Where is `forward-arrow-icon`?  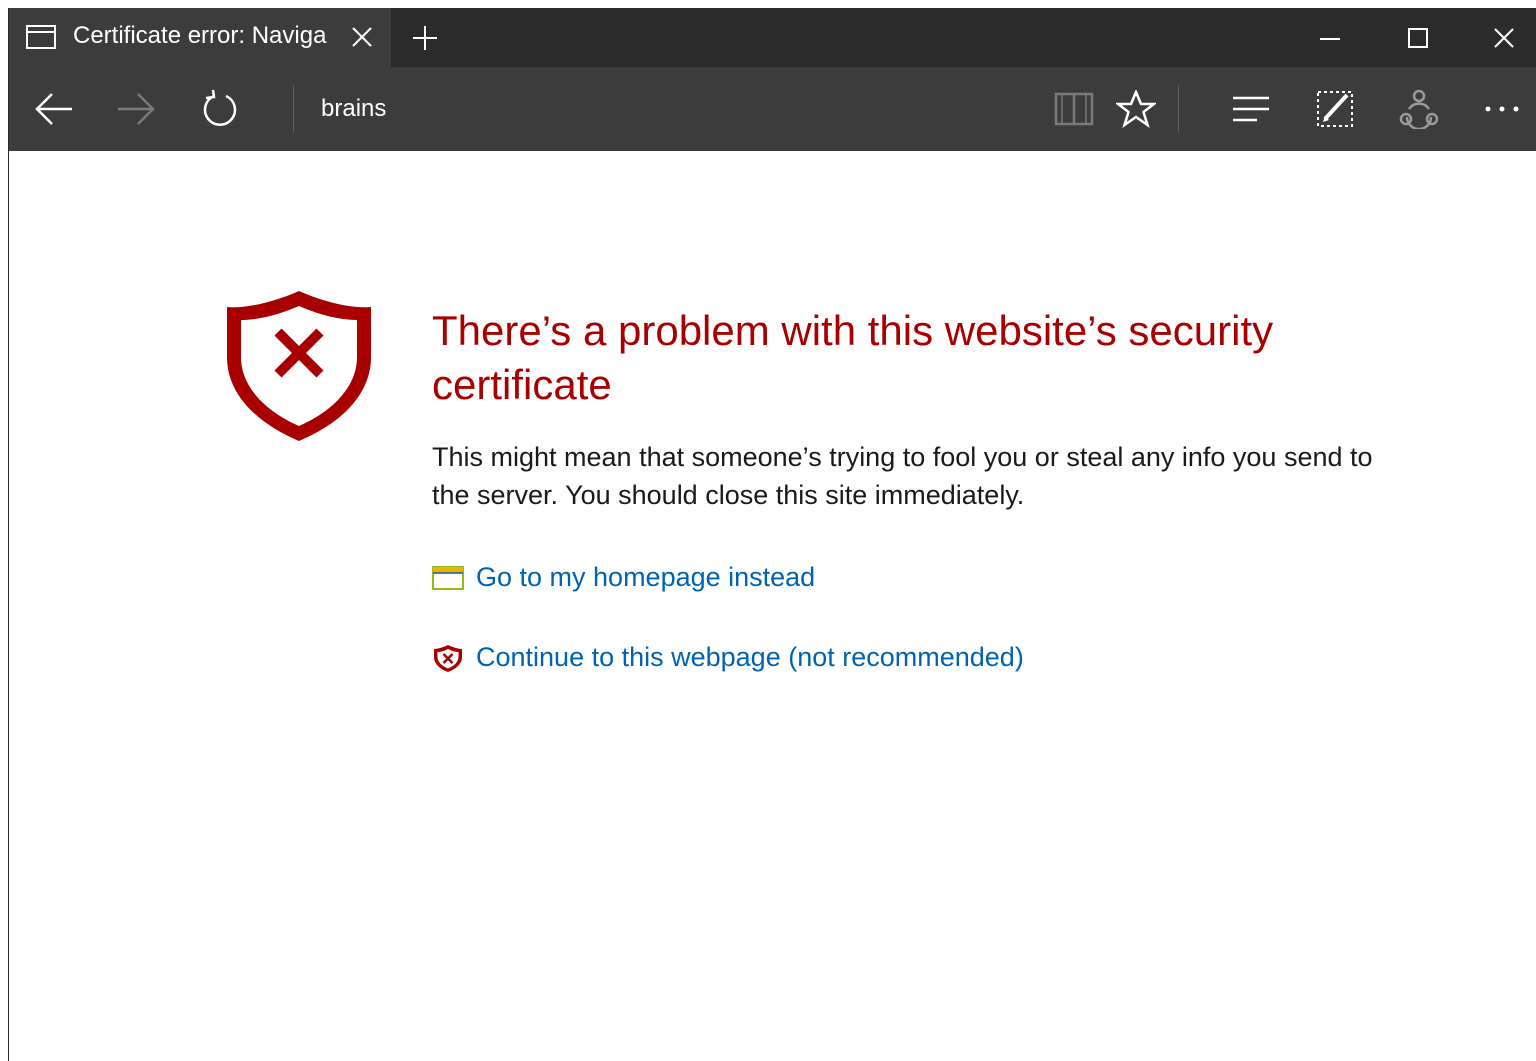 forward-arrow-icon is located at coordinates (136, 109).